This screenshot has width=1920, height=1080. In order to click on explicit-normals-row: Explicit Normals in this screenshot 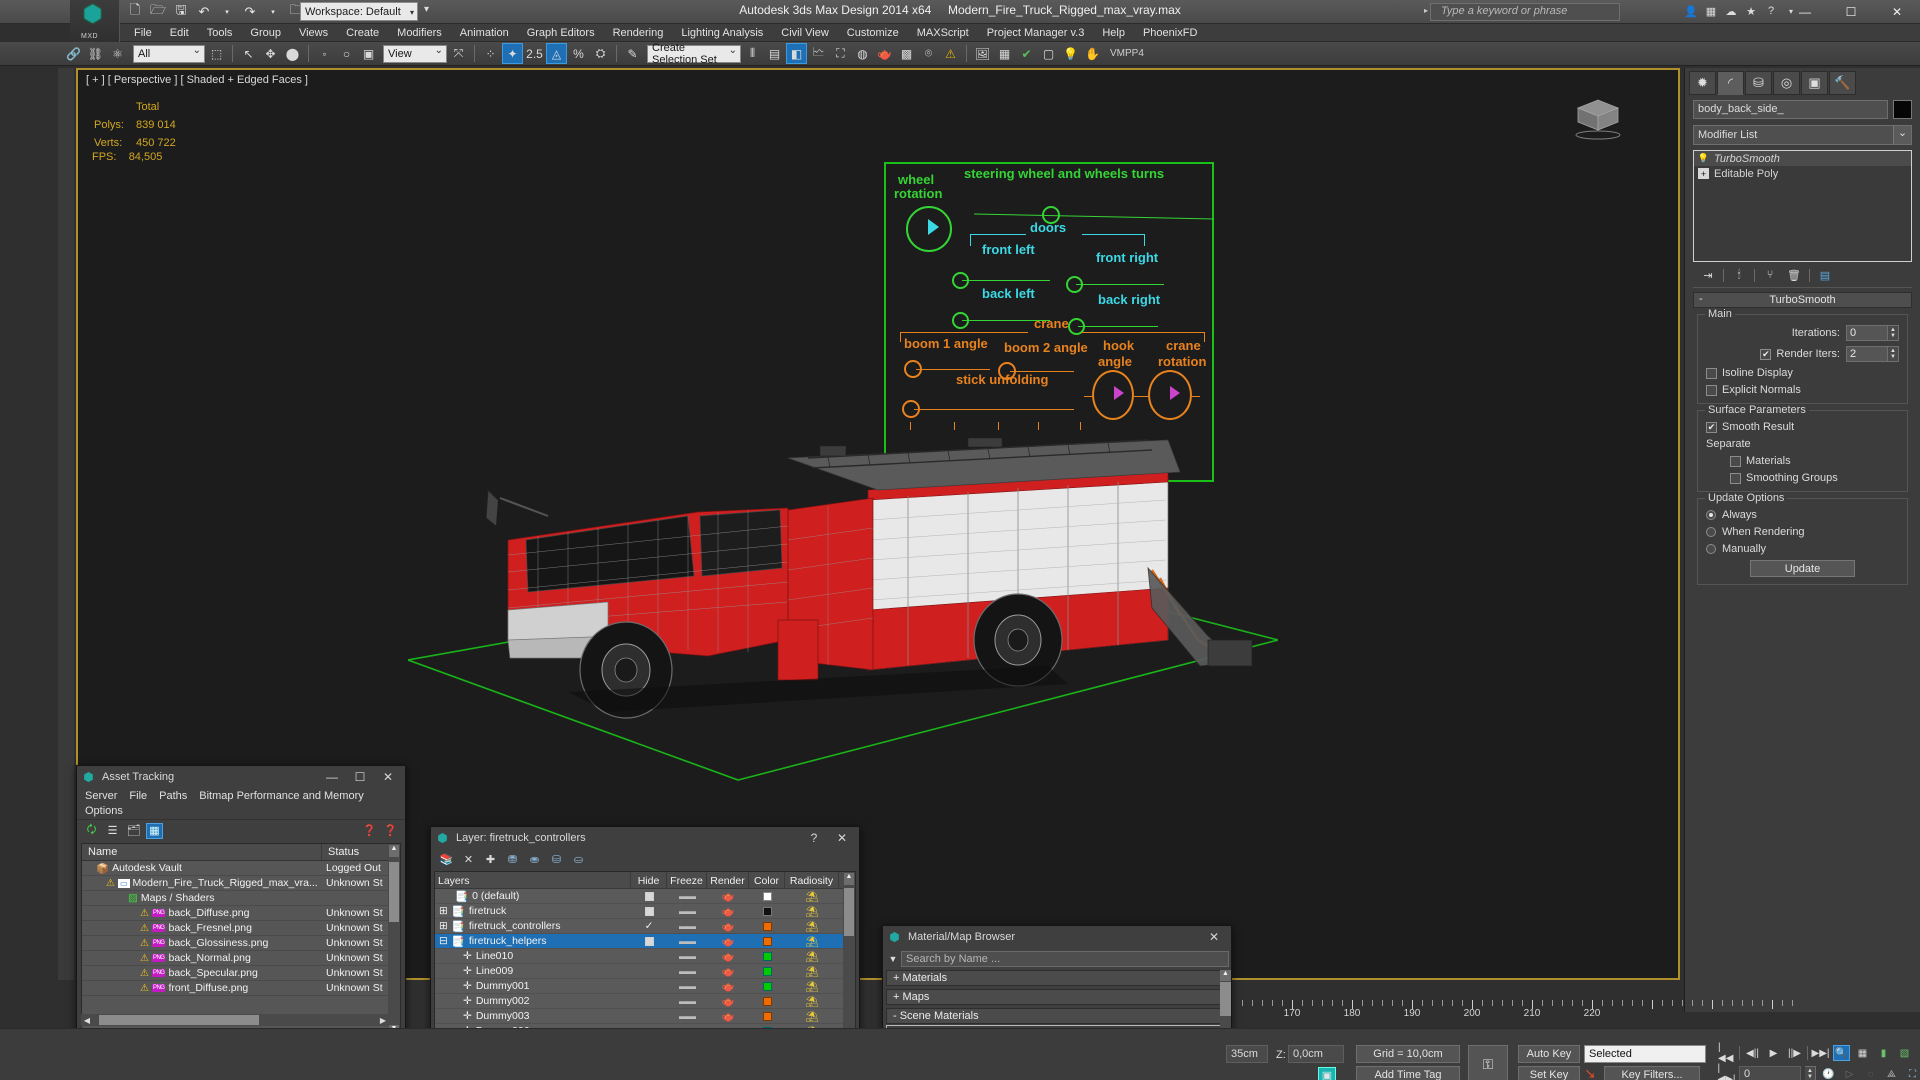, I will do `click(1802, 390)`.